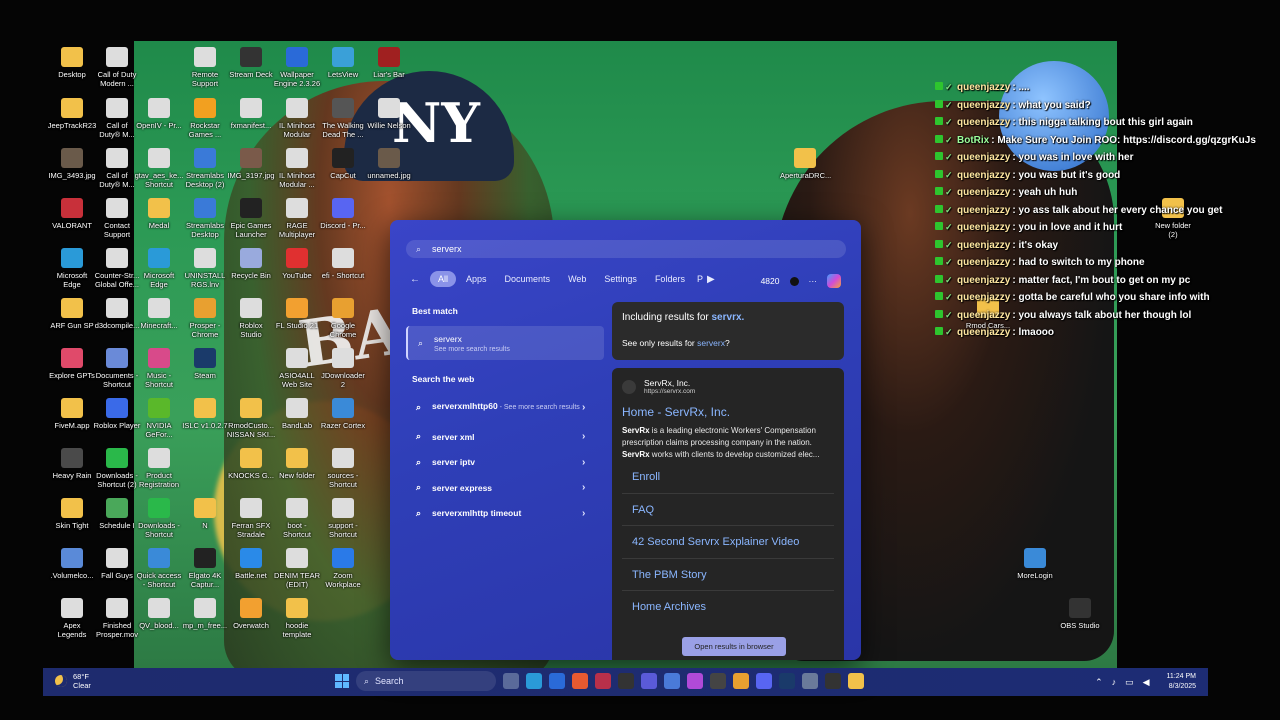 This screenshot has width=1280, height=720. What do you see at coordinates (770, 281) in the screenshot?
I see `rewards-points: 4820` at bounding box center [770, 281].